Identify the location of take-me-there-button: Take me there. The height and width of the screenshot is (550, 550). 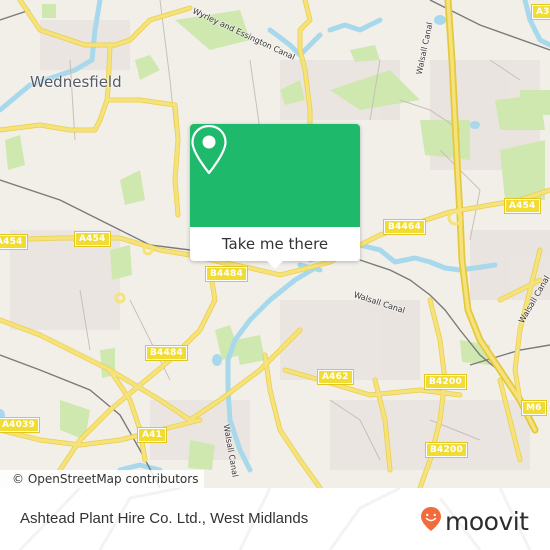
(275, 244).